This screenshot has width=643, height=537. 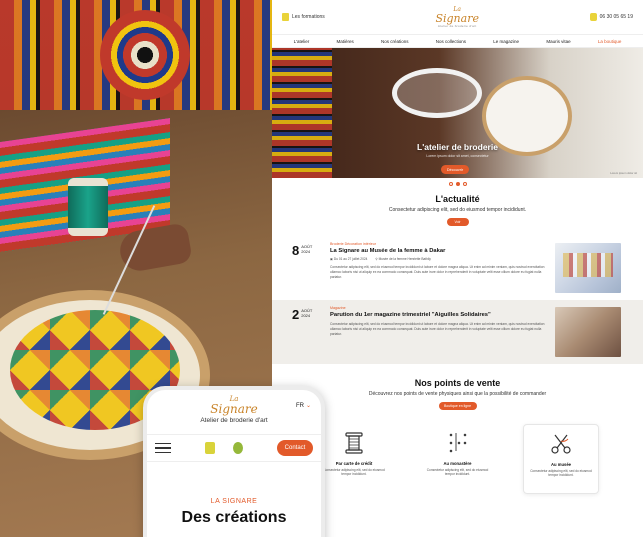 What do you see at coordinates (395, 41) in the screenshot?
I see `nav-item-creations: Nos créations` at bounding box center [395, 41].